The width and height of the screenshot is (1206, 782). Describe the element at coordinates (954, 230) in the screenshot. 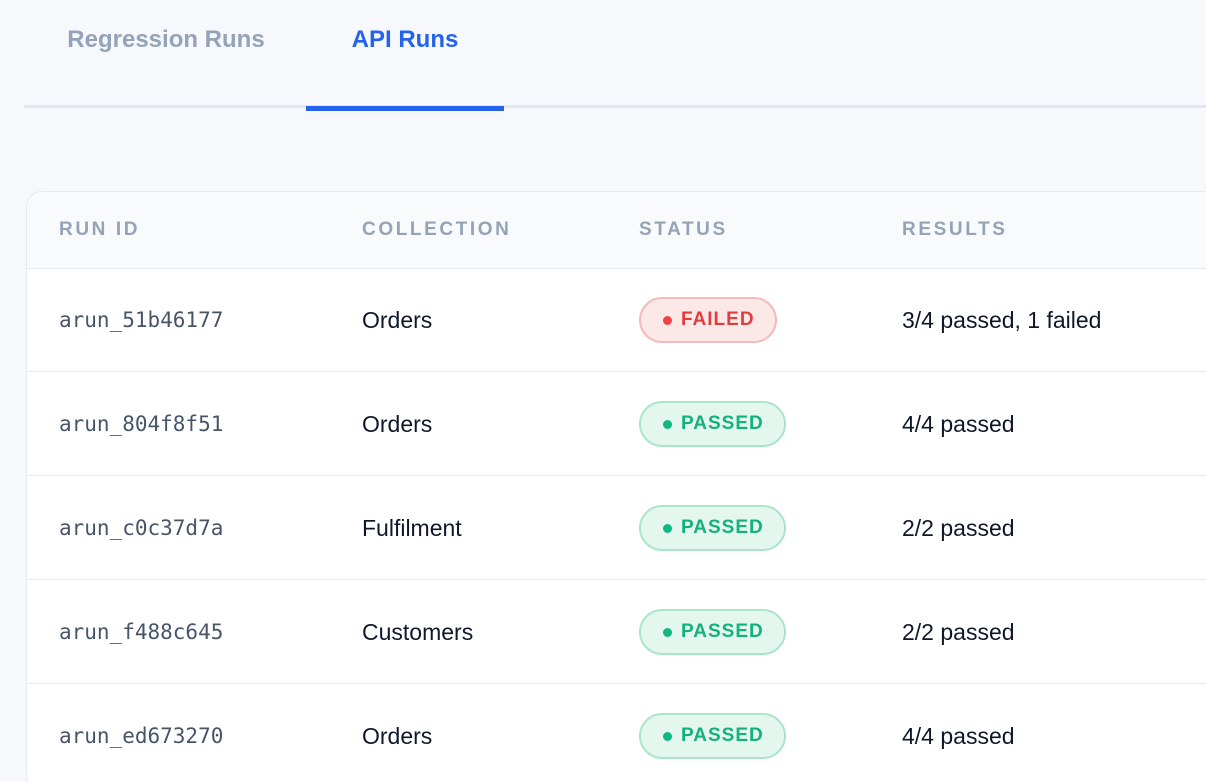

I see `header-results: RESULTS` at that location.